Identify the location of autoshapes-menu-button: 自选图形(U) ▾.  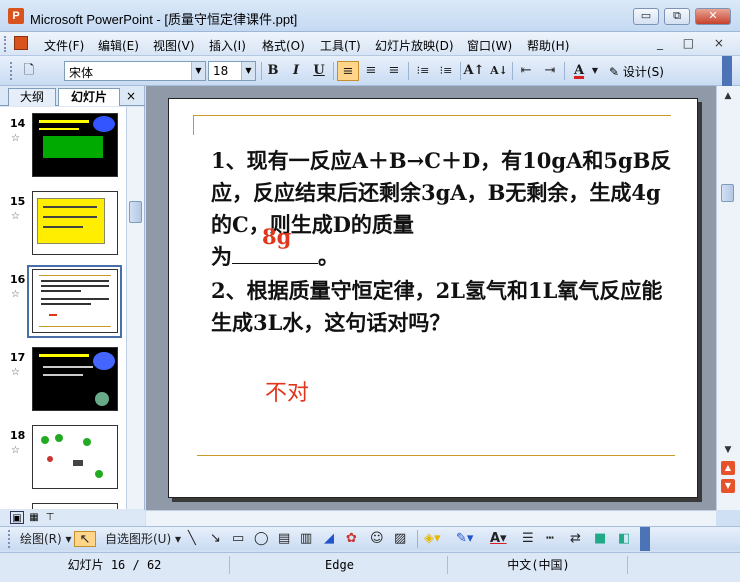
(143, 539).